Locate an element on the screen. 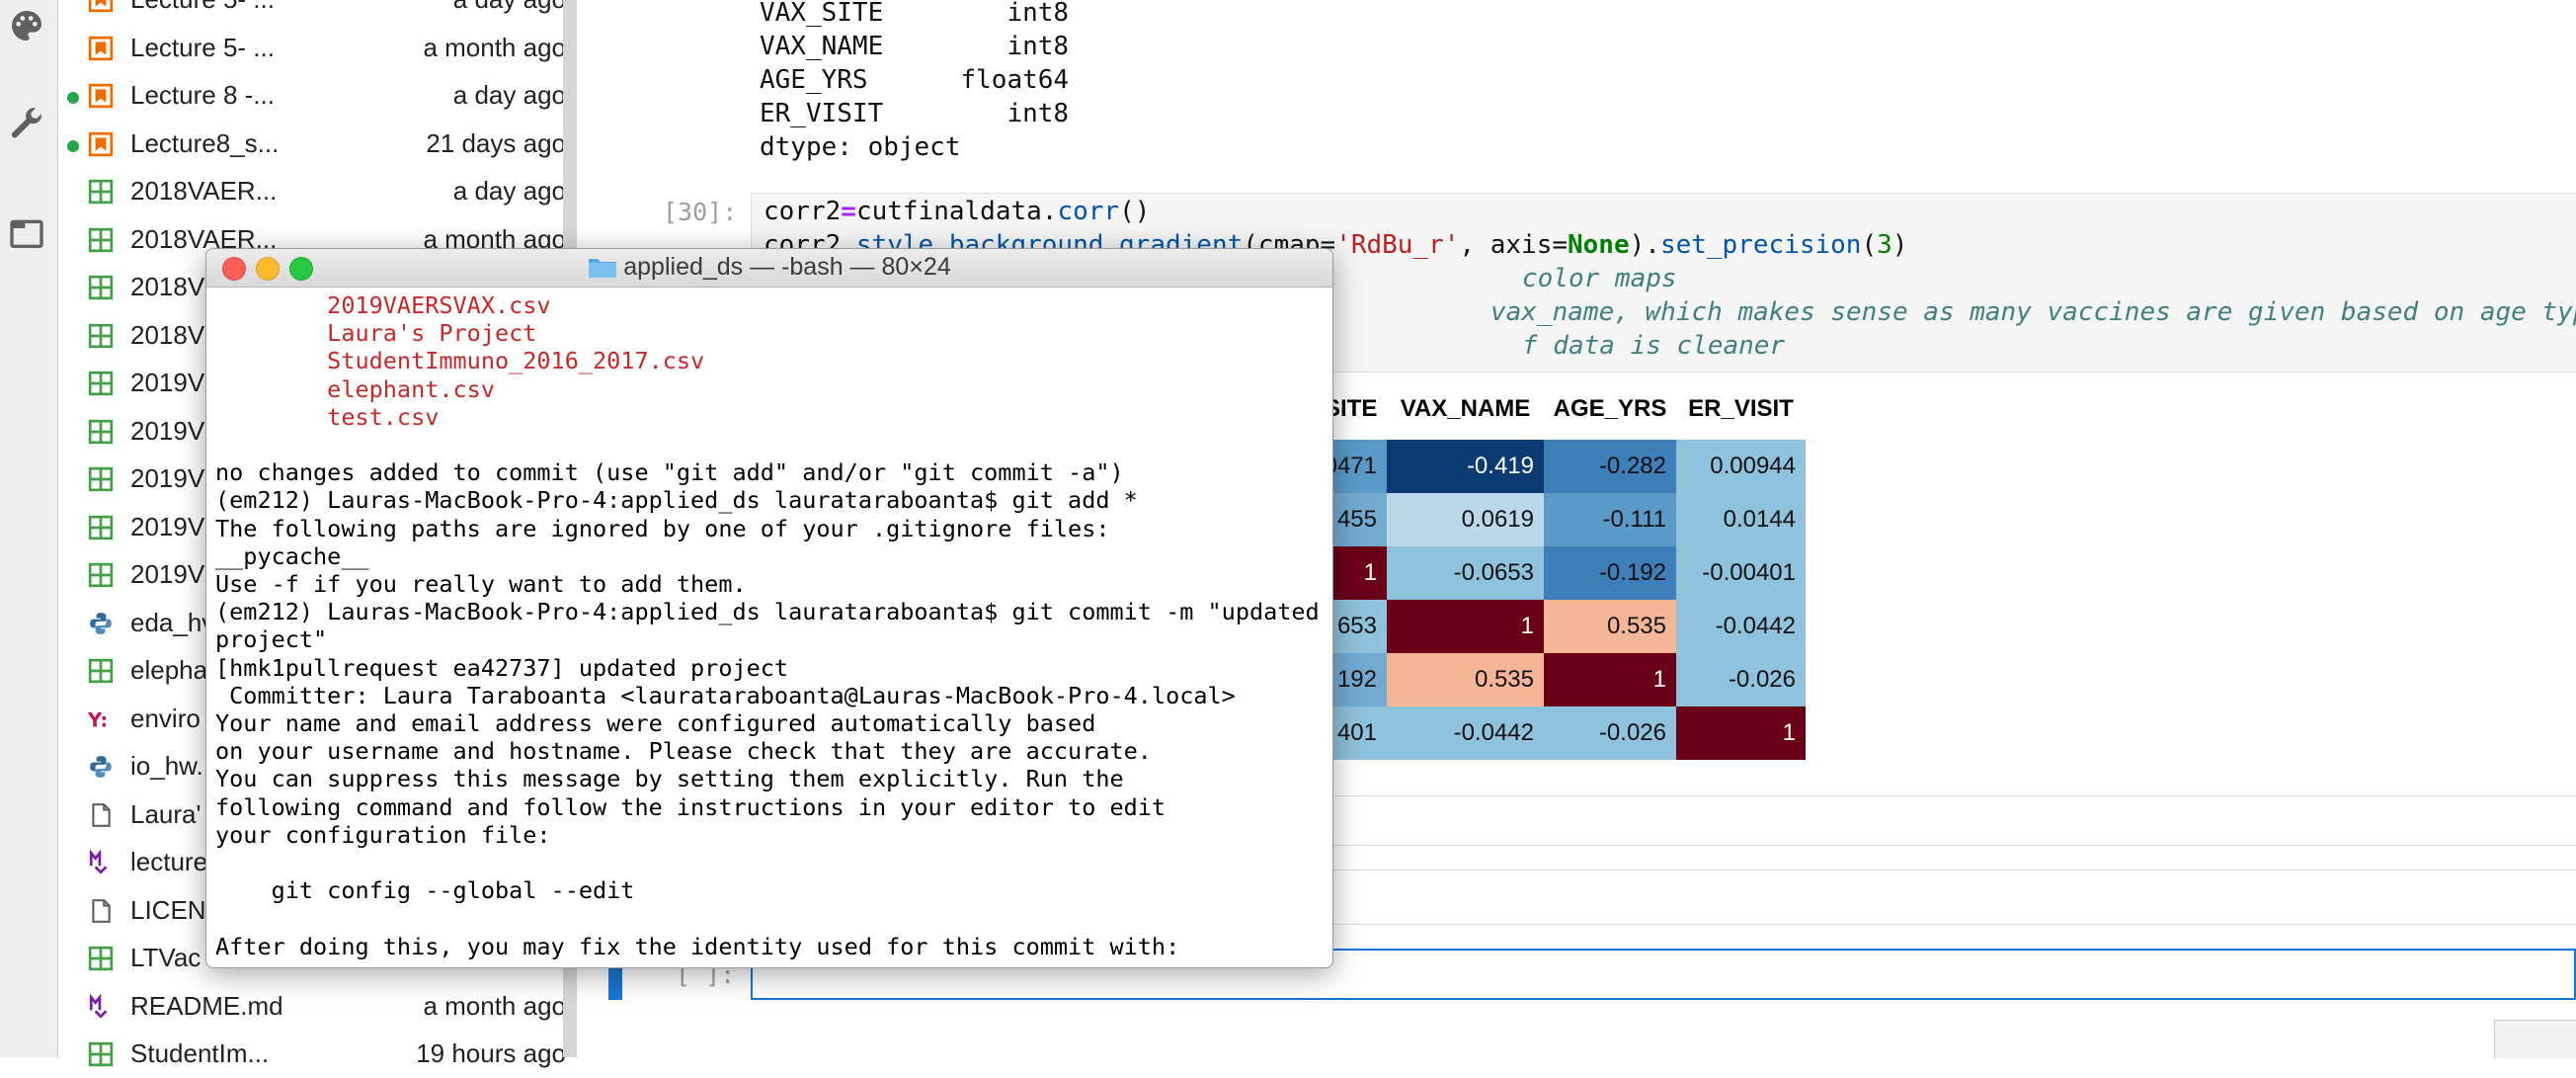 This screenshot has width=2576, height=1078. terminal-untracked-file: 2019VAERSVAX.csv is located at coordinates (383, 305).